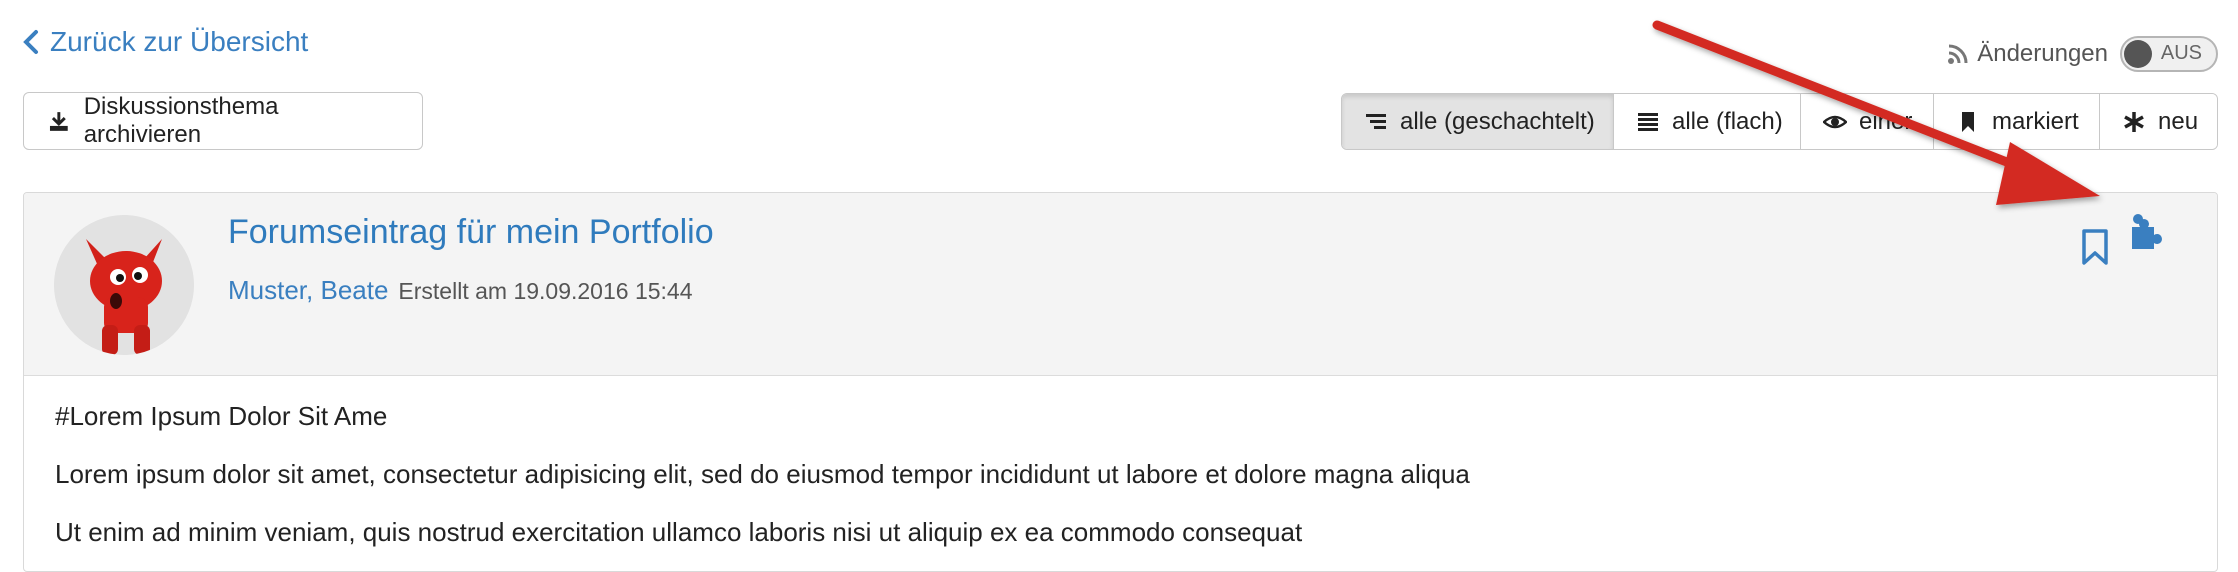  I want to click on chevron-left-icon, so click(30, 42).